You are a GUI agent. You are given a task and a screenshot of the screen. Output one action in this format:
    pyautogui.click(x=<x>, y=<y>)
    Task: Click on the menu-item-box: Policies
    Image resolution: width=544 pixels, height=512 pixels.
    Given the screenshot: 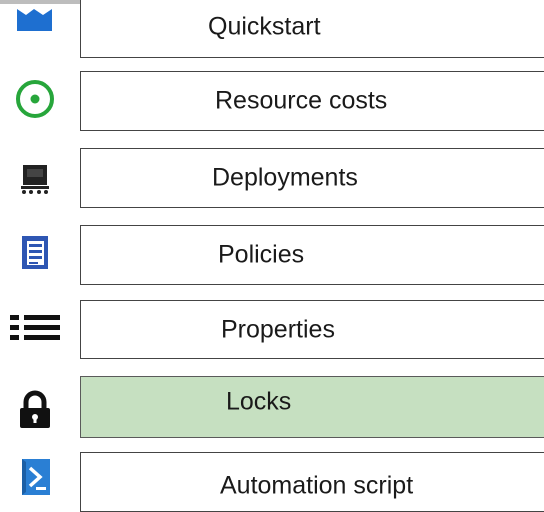 What is the action you would take?
    pyautogui.click(x=312, y=255)
    